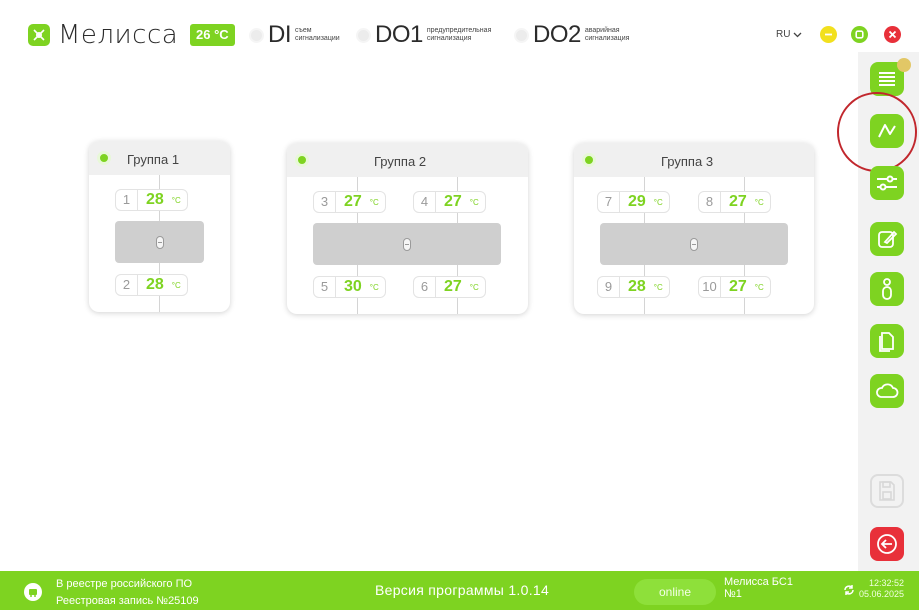 The image size is (919, 610). Describe the element at coordinates (734, 202) in the screenshot. I see `sensor-8: 8 27 °C` at that location.